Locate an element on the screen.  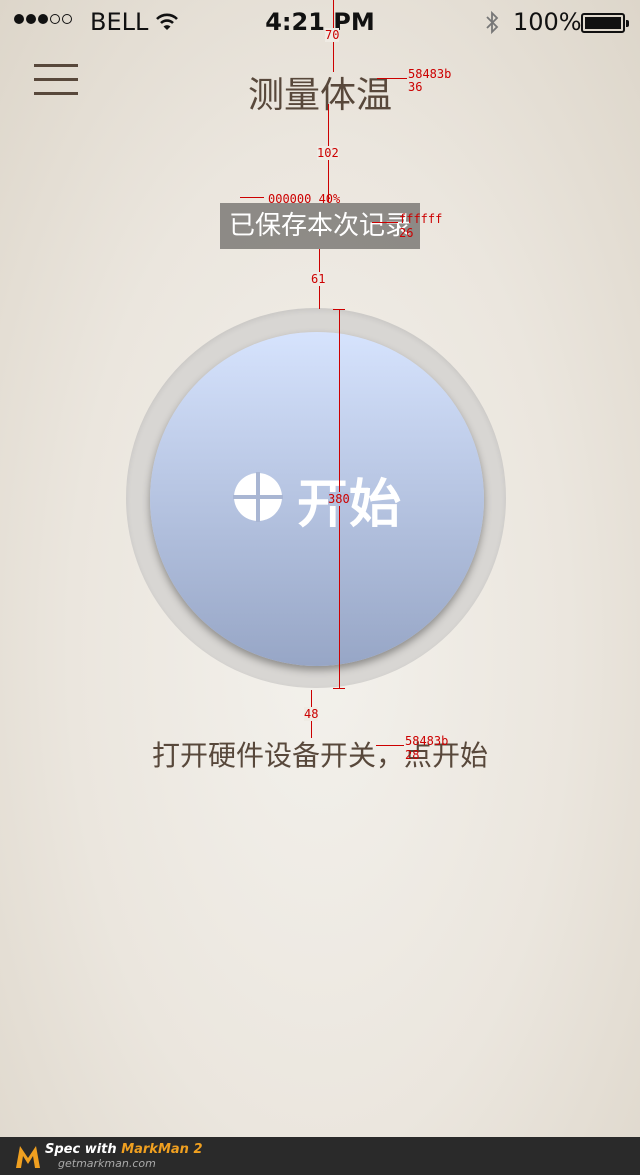
markman-footer: Spec with MarkMan 2 getmarkman.com is located at coordinates (320, 1156).